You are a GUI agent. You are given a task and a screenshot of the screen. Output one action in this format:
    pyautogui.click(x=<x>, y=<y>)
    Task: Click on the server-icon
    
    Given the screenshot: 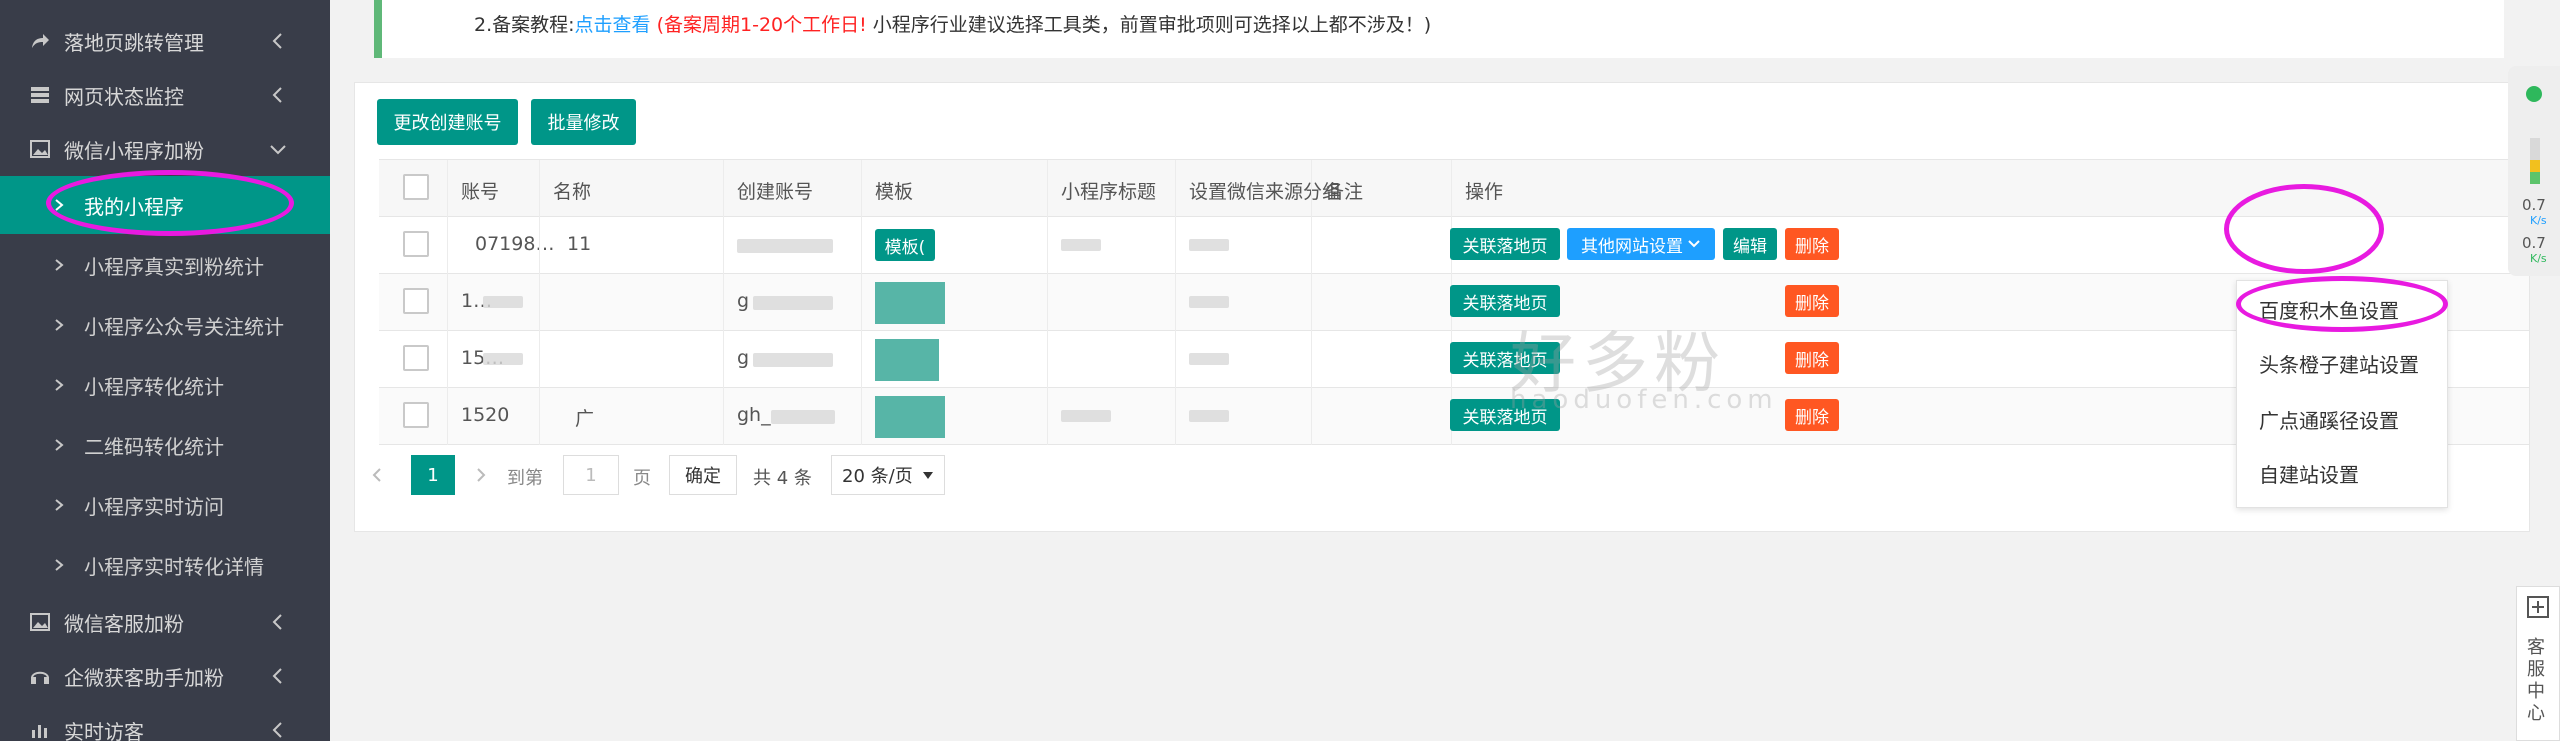 What is the action you would take?
    pyautogui.click(x=40, y=95)
    